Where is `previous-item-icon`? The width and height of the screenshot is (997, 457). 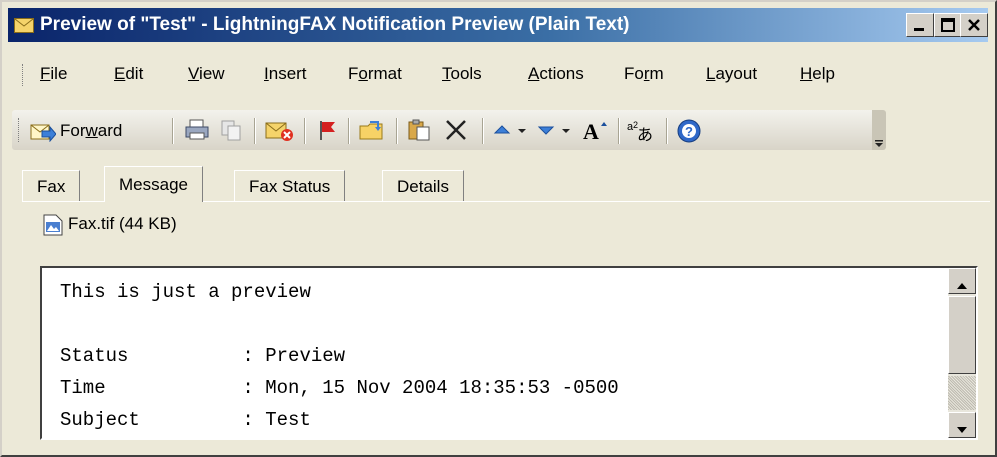
previous-item-icon is located at coordinates (502, 135).